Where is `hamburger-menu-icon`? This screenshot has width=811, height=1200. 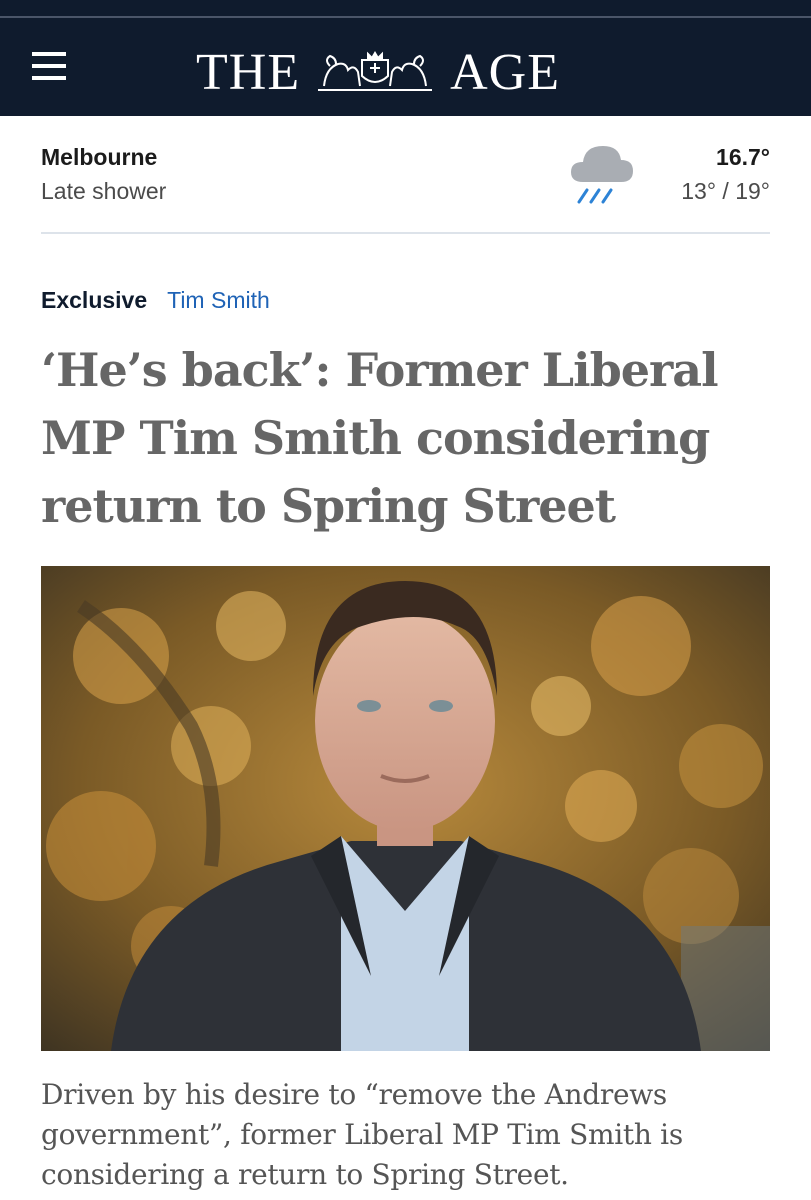
hamburger-menu-icon is located at coordinates (49, 66).